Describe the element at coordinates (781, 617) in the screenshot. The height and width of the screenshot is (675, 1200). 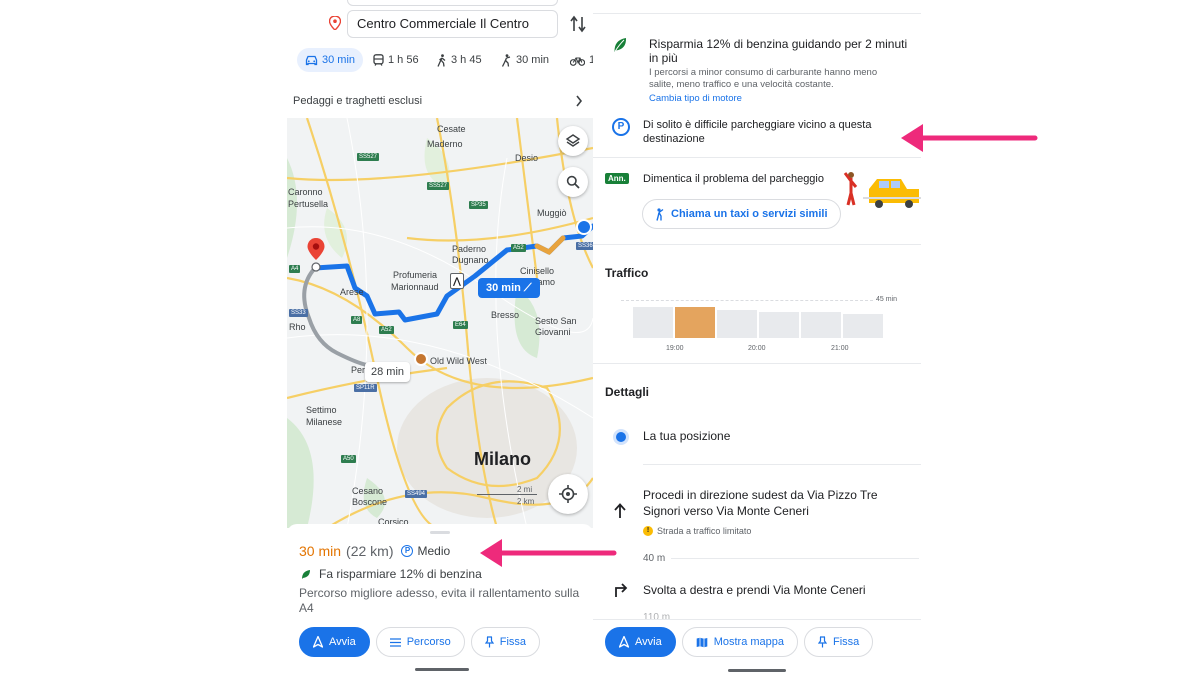
I see `step-distance: 110 m` at that location.